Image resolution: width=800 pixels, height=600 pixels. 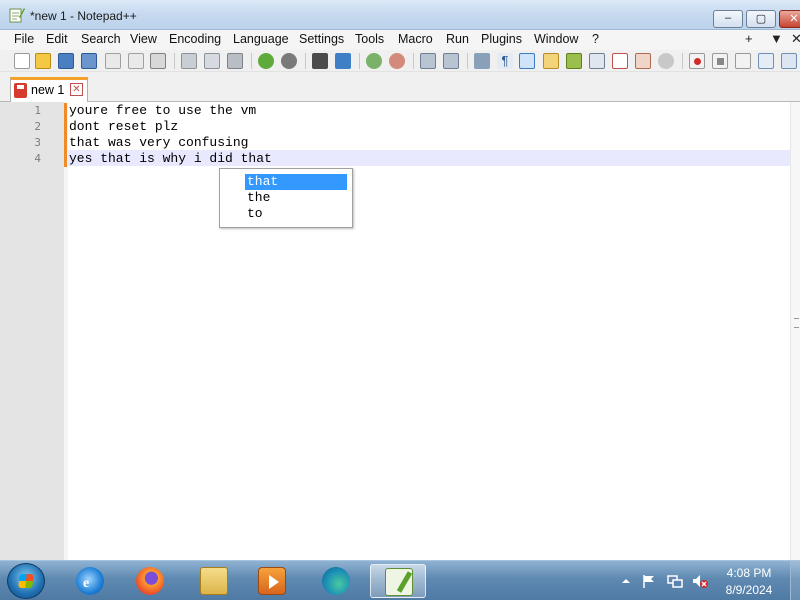 I want to click on tab-close-icon: ✕, so click(x=76, y=89).